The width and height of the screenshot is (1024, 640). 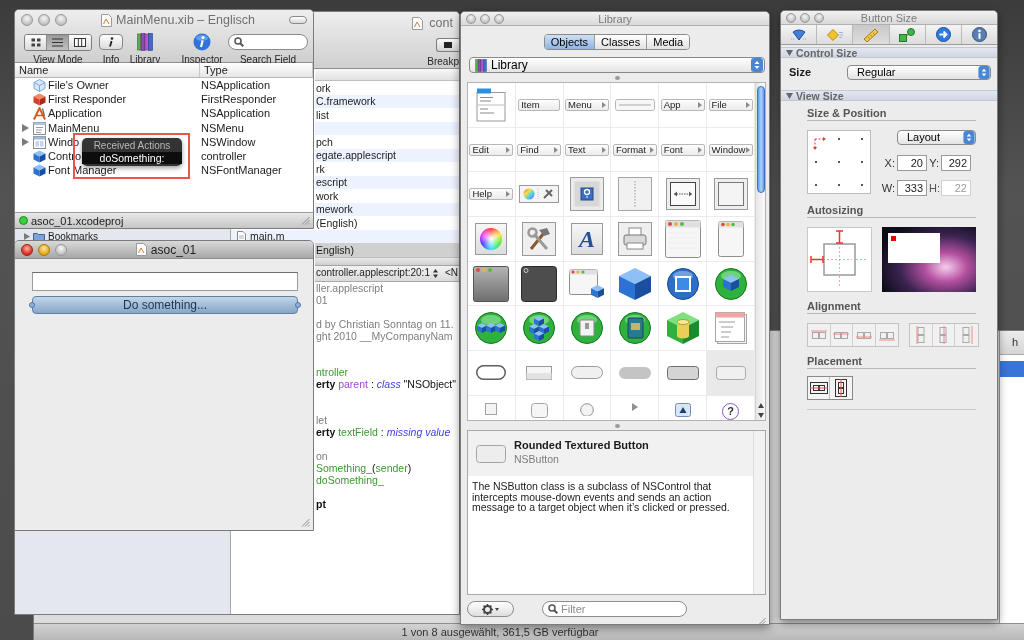 I want to click on inspector-tab, so click(x=871, y=34).